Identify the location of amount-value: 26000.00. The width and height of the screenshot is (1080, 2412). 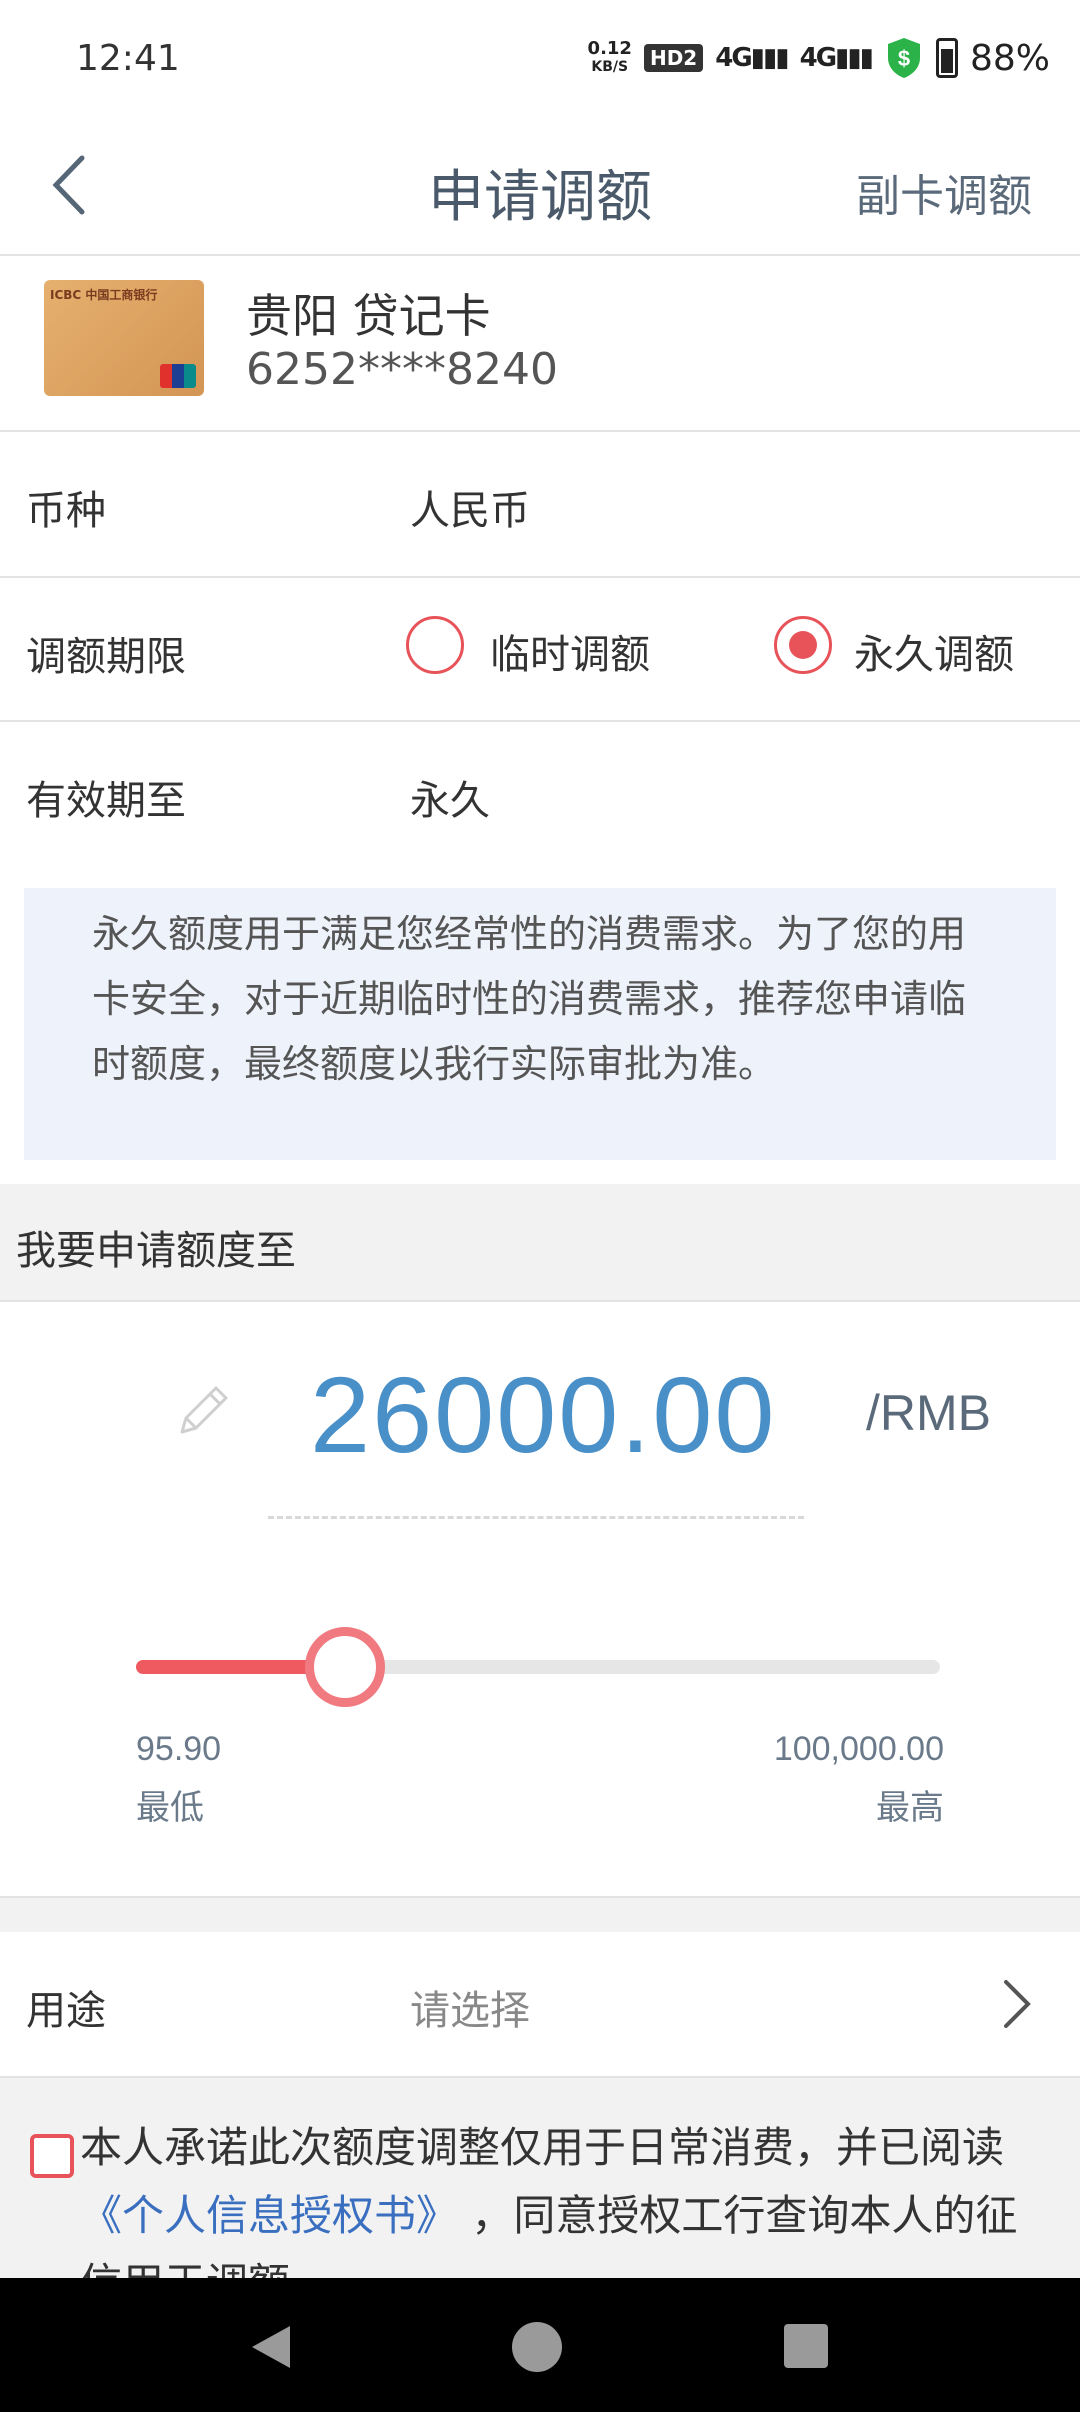
(543, 1414).